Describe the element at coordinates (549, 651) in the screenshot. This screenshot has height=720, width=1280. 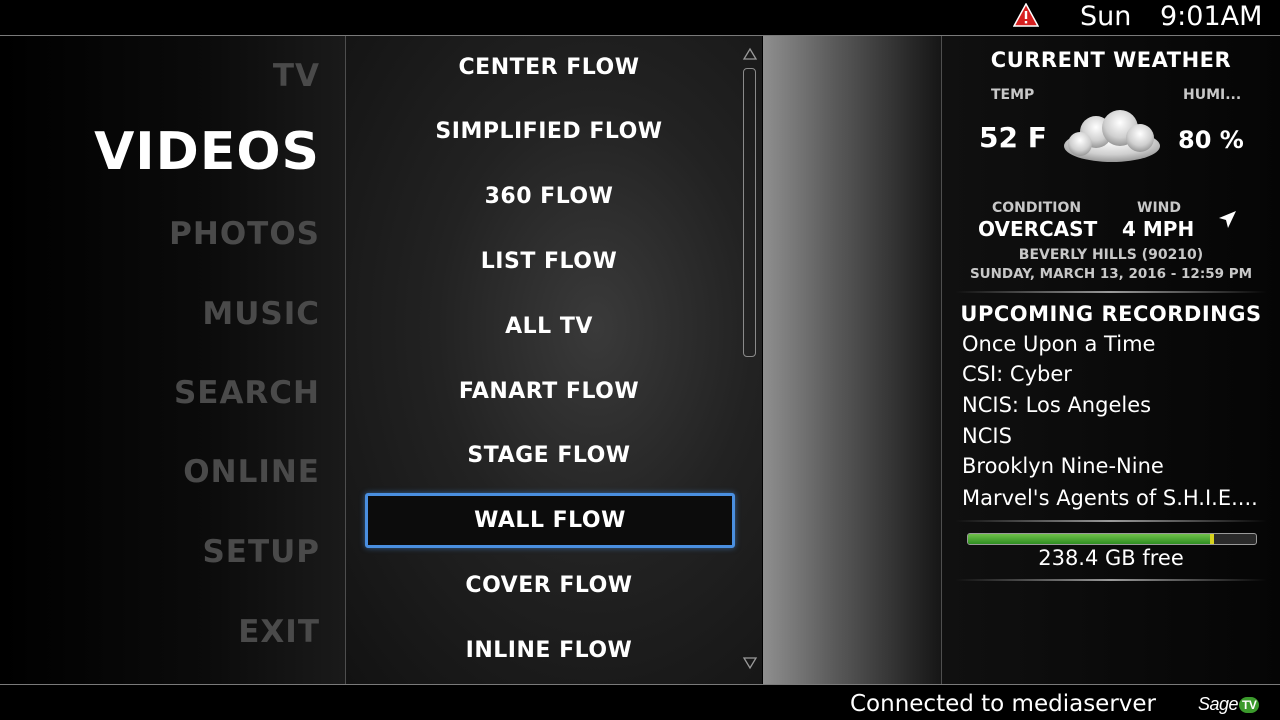
I see `list-item-inline-flow: INLINE FLOW` at that location.